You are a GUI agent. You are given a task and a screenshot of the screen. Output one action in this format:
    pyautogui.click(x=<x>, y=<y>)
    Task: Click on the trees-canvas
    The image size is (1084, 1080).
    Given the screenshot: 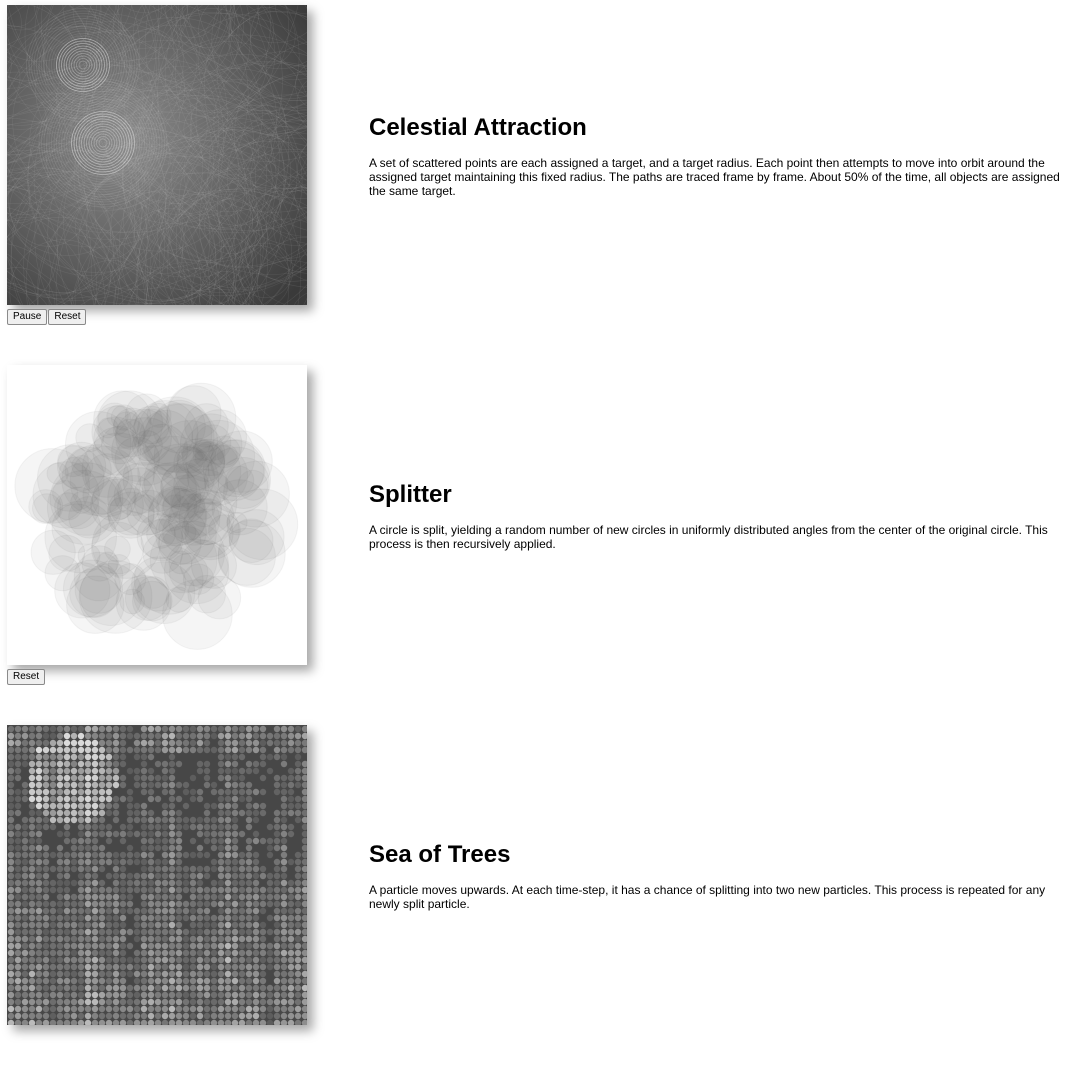 What is the action you would take?
    pyautogui.click(x=157, y=875)
    